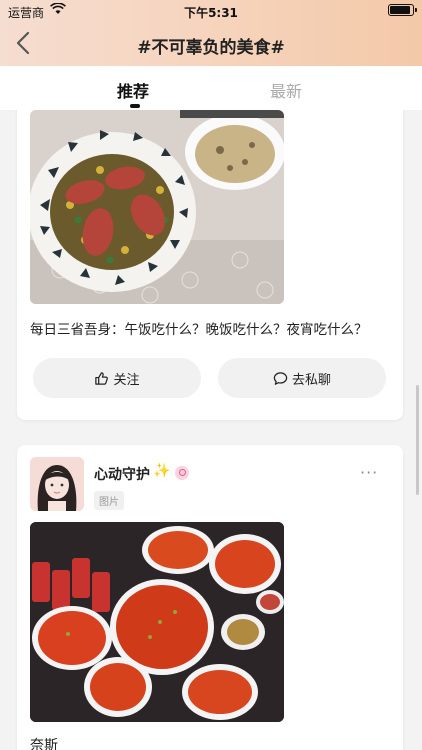  What do you see at coordinates (199, 330) in the screenshot?
I see `post-caption: 每日三省吾身：午饭吃什么？晚饭吃什么？夜宵吃什么？` at bounding box center [199, 330].